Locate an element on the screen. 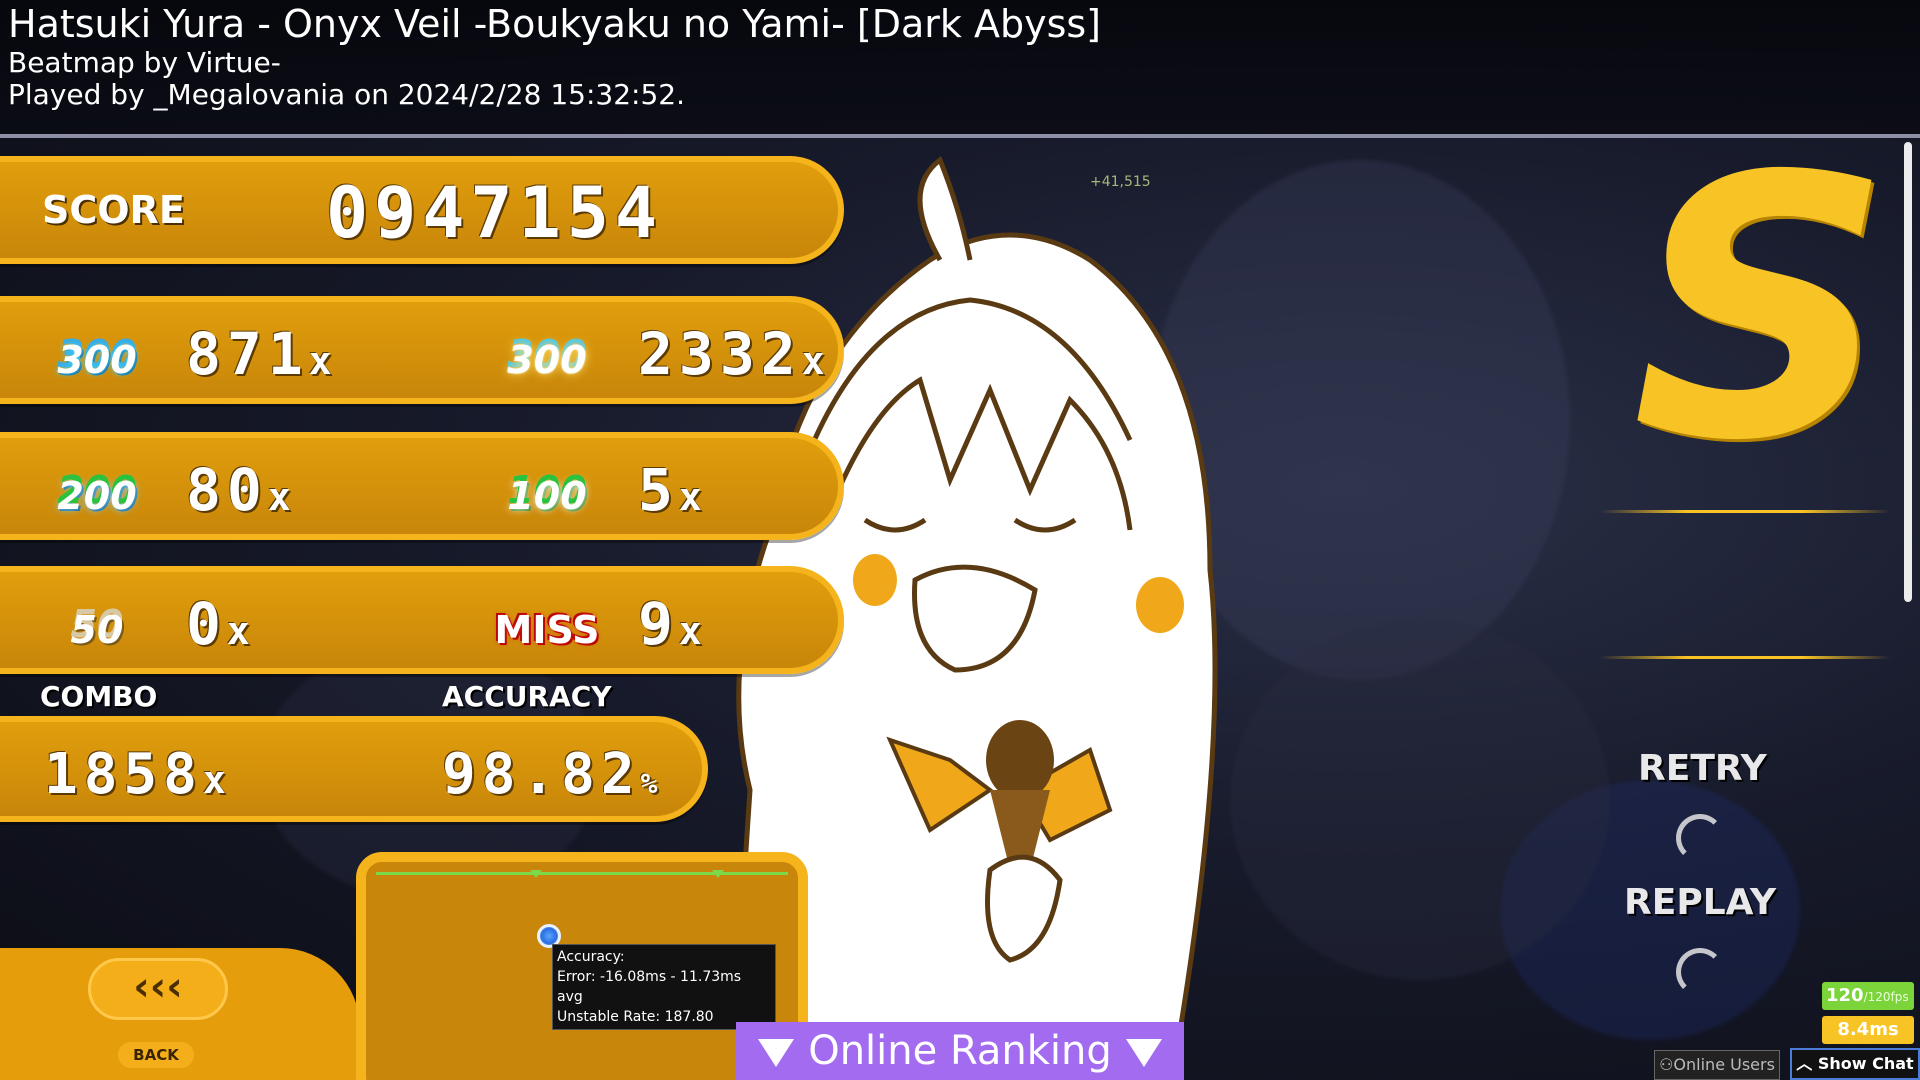 The image size is (1920, 1080). score-panel: SCORE 0947154 is located at coordinates (422, 210).